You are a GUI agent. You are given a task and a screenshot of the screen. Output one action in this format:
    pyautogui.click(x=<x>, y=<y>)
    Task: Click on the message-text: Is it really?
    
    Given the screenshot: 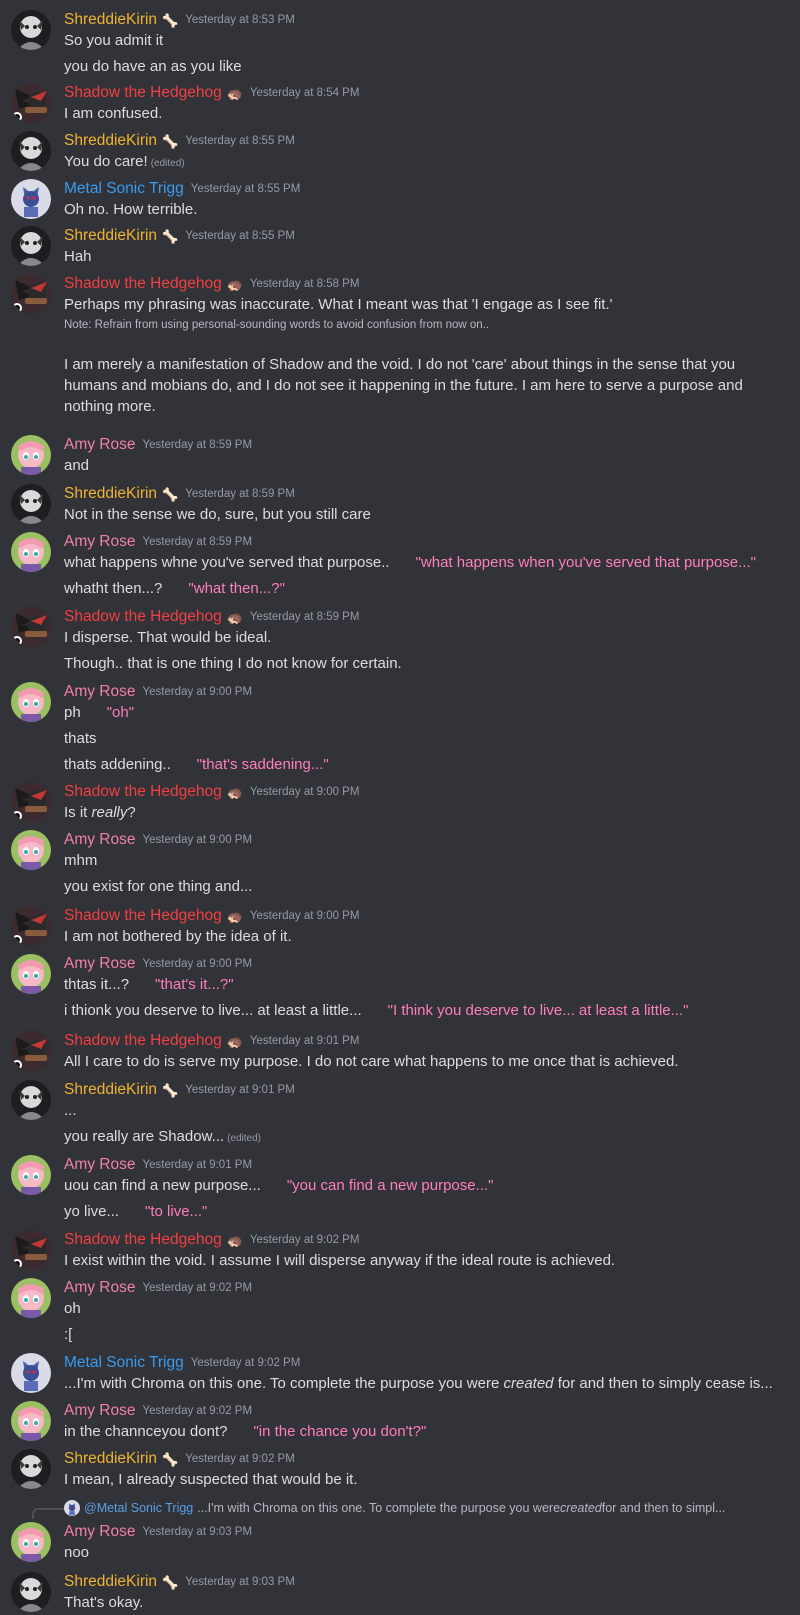 What is the action you would take?
    pyautogui.click(x=426, y=812)
    